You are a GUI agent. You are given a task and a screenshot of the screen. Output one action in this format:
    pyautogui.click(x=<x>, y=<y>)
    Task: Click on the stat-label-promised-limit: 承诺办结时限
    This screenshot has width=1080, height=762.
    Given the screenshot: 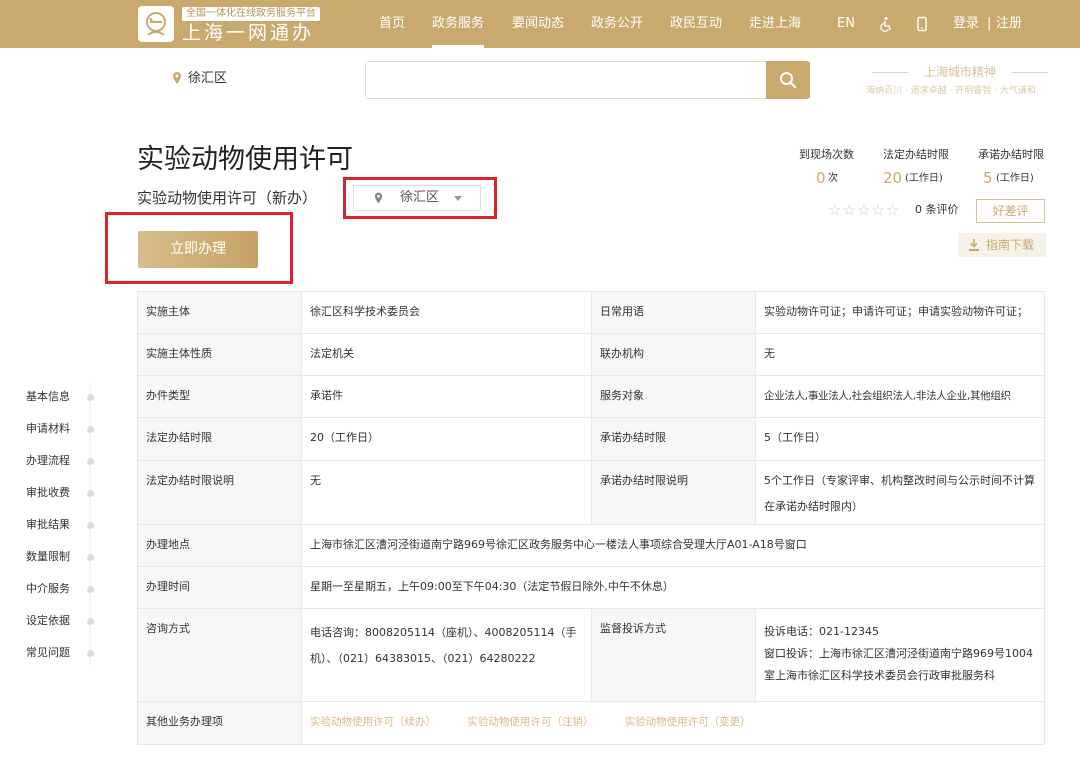 What is the action you would take?
    pyautogui.click(x=1011, y=154)
    